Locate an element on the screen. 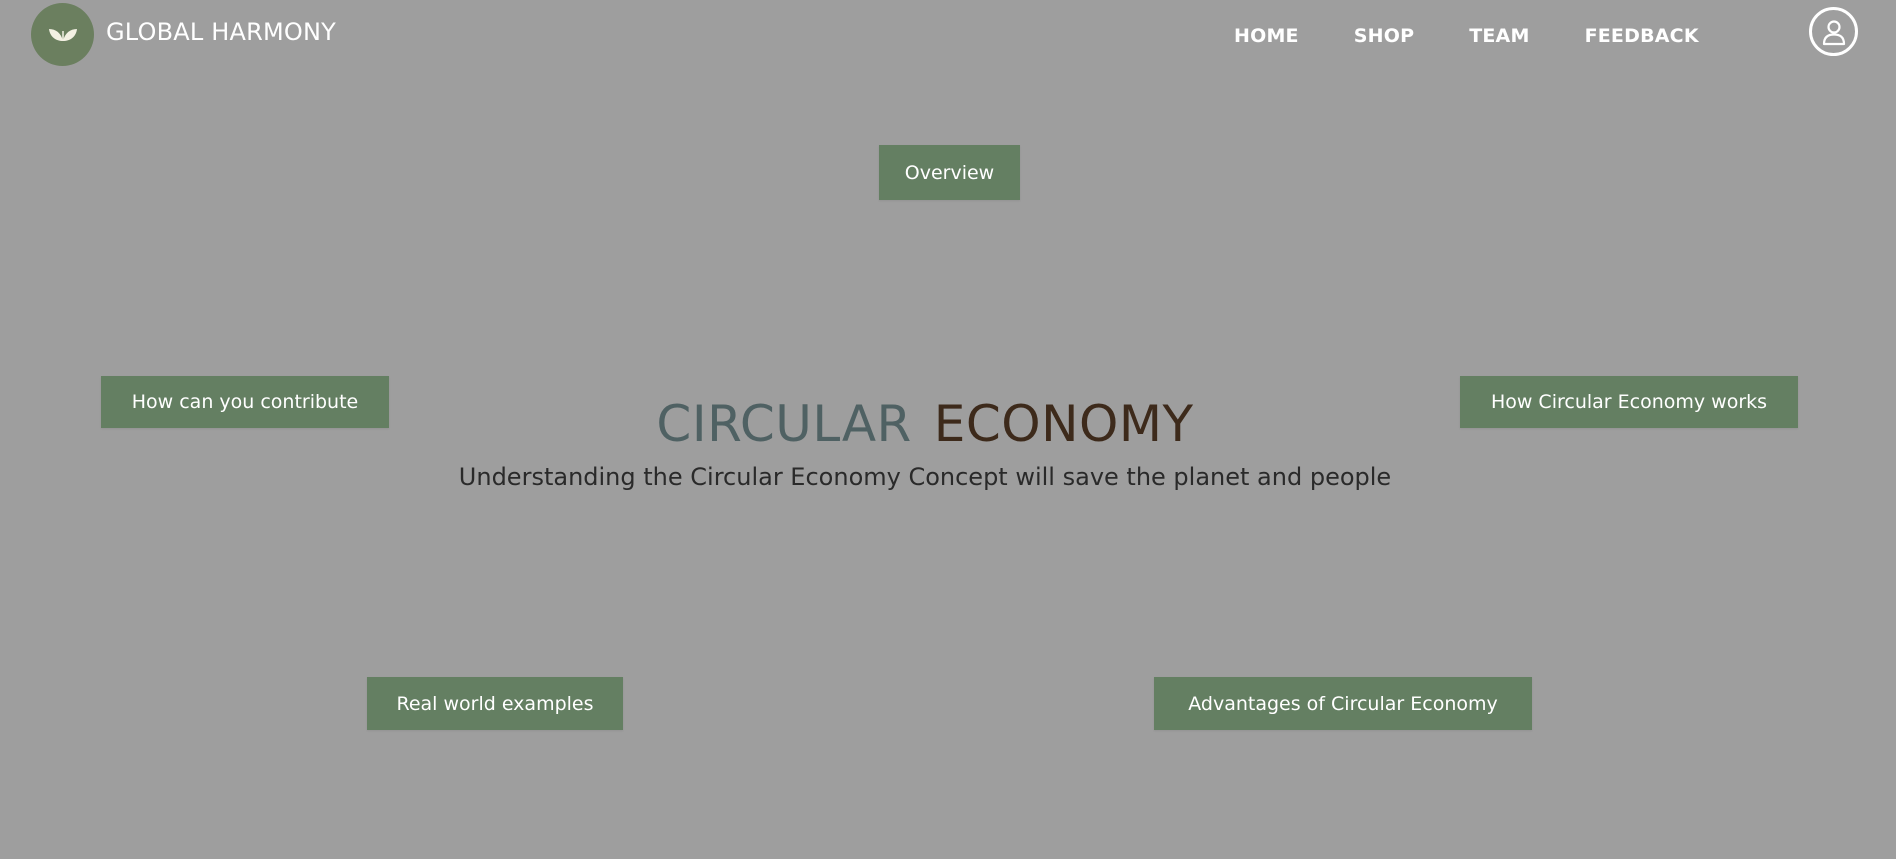 The height and width of the screenshot is (859, 1896). profile-button is located at coordinates (1833, 31).